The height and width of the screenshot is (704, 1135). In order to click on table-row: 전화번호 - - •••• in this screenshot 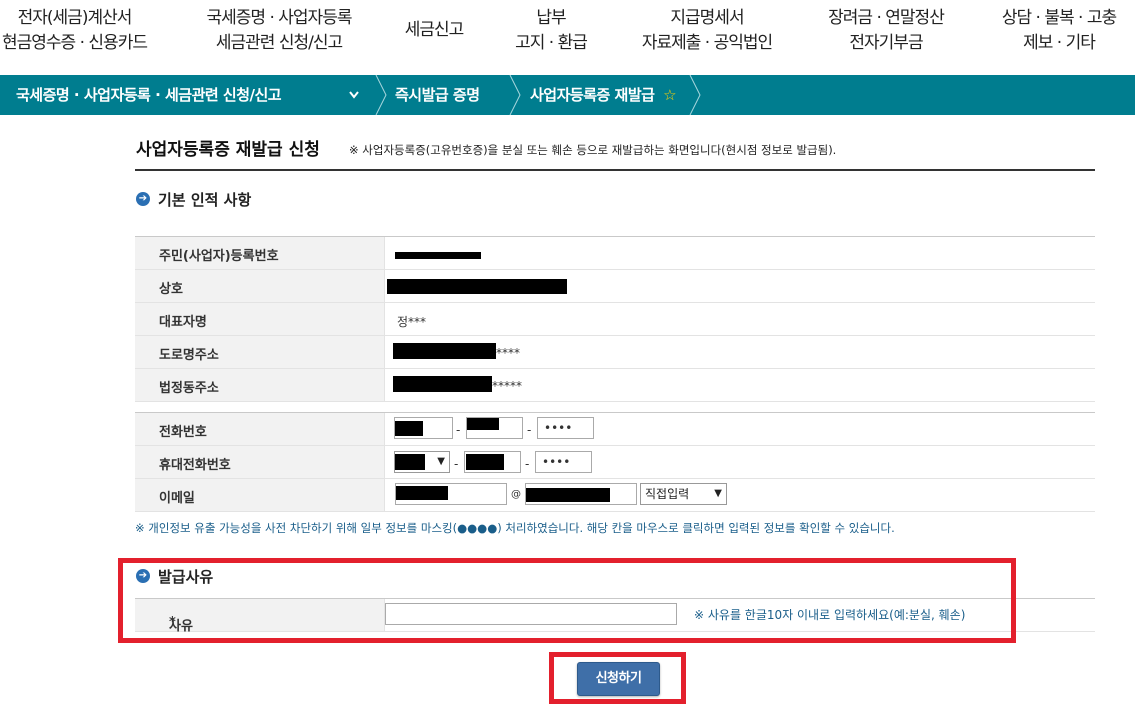, I will do `click(615, 429)`.